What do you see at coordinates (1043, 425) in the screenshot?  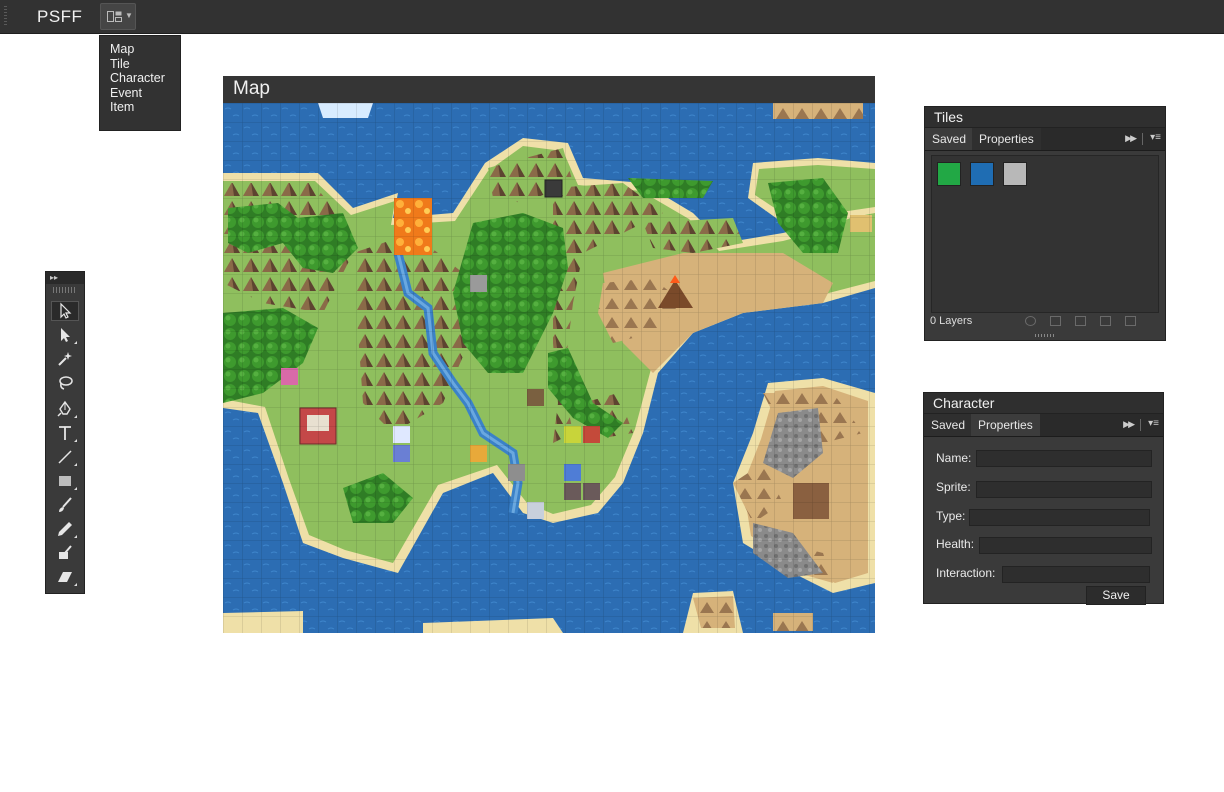 I see `character-tabbar: Saved Properties ▶▶ ▾≡` at bounding box center [1043, 425].